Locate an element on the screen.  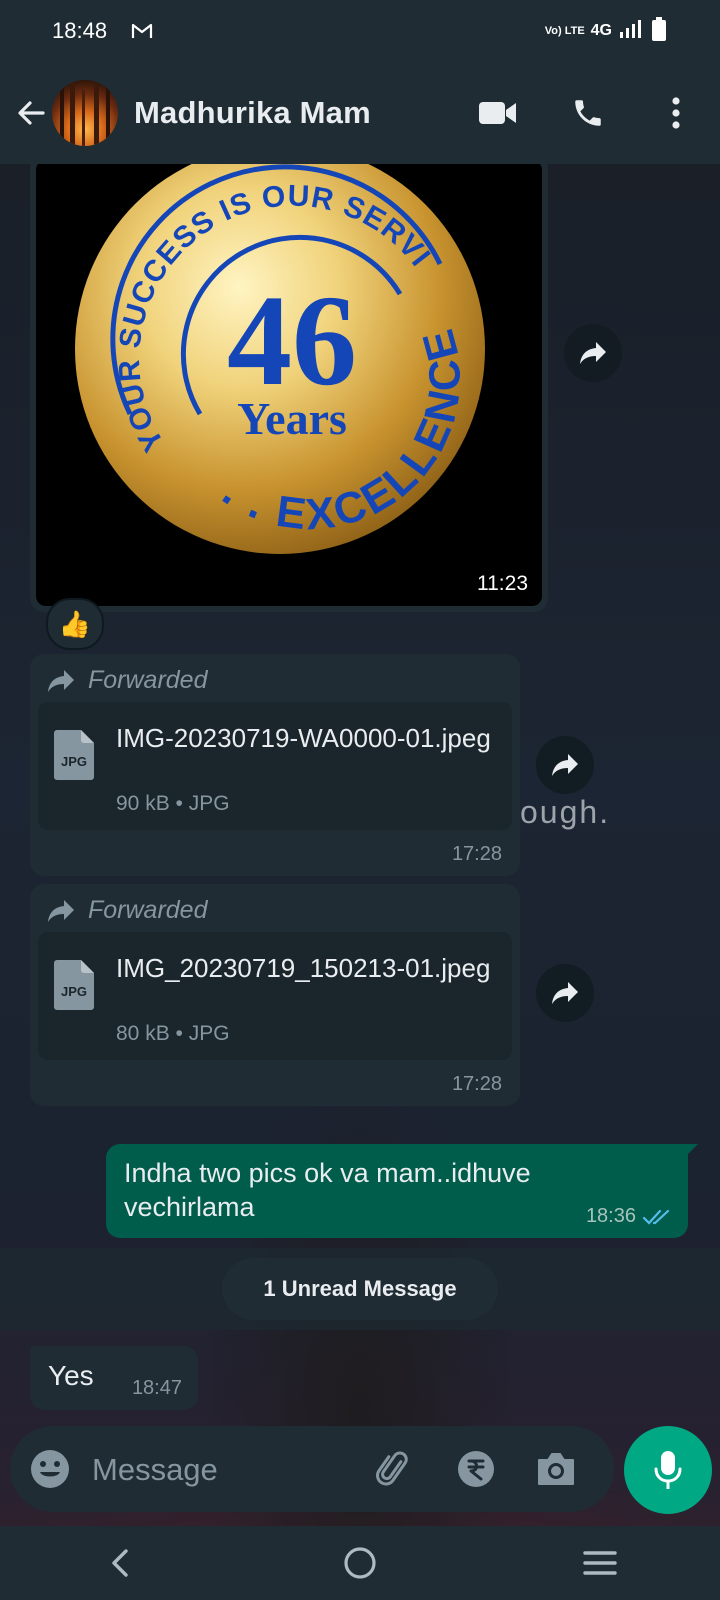
more-options-icon is located at coordinates (676, 113).